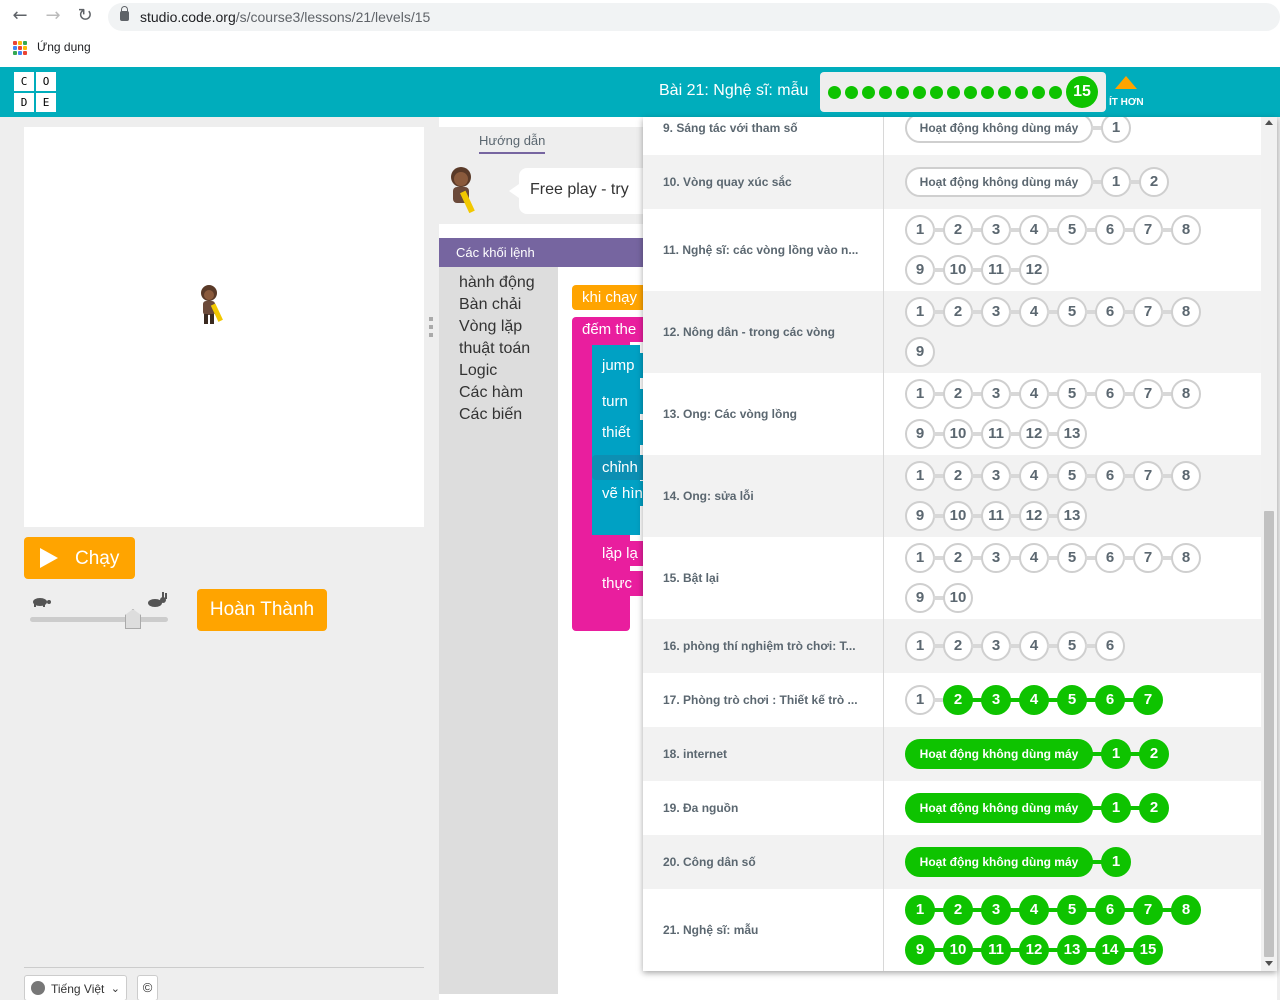 This screenshot has width=1280, height=1000. Describe the element at coordinates (727, 182) in the screenshot. I see `lesson-name: 10. Vòng quay xúc sắc` at that location.